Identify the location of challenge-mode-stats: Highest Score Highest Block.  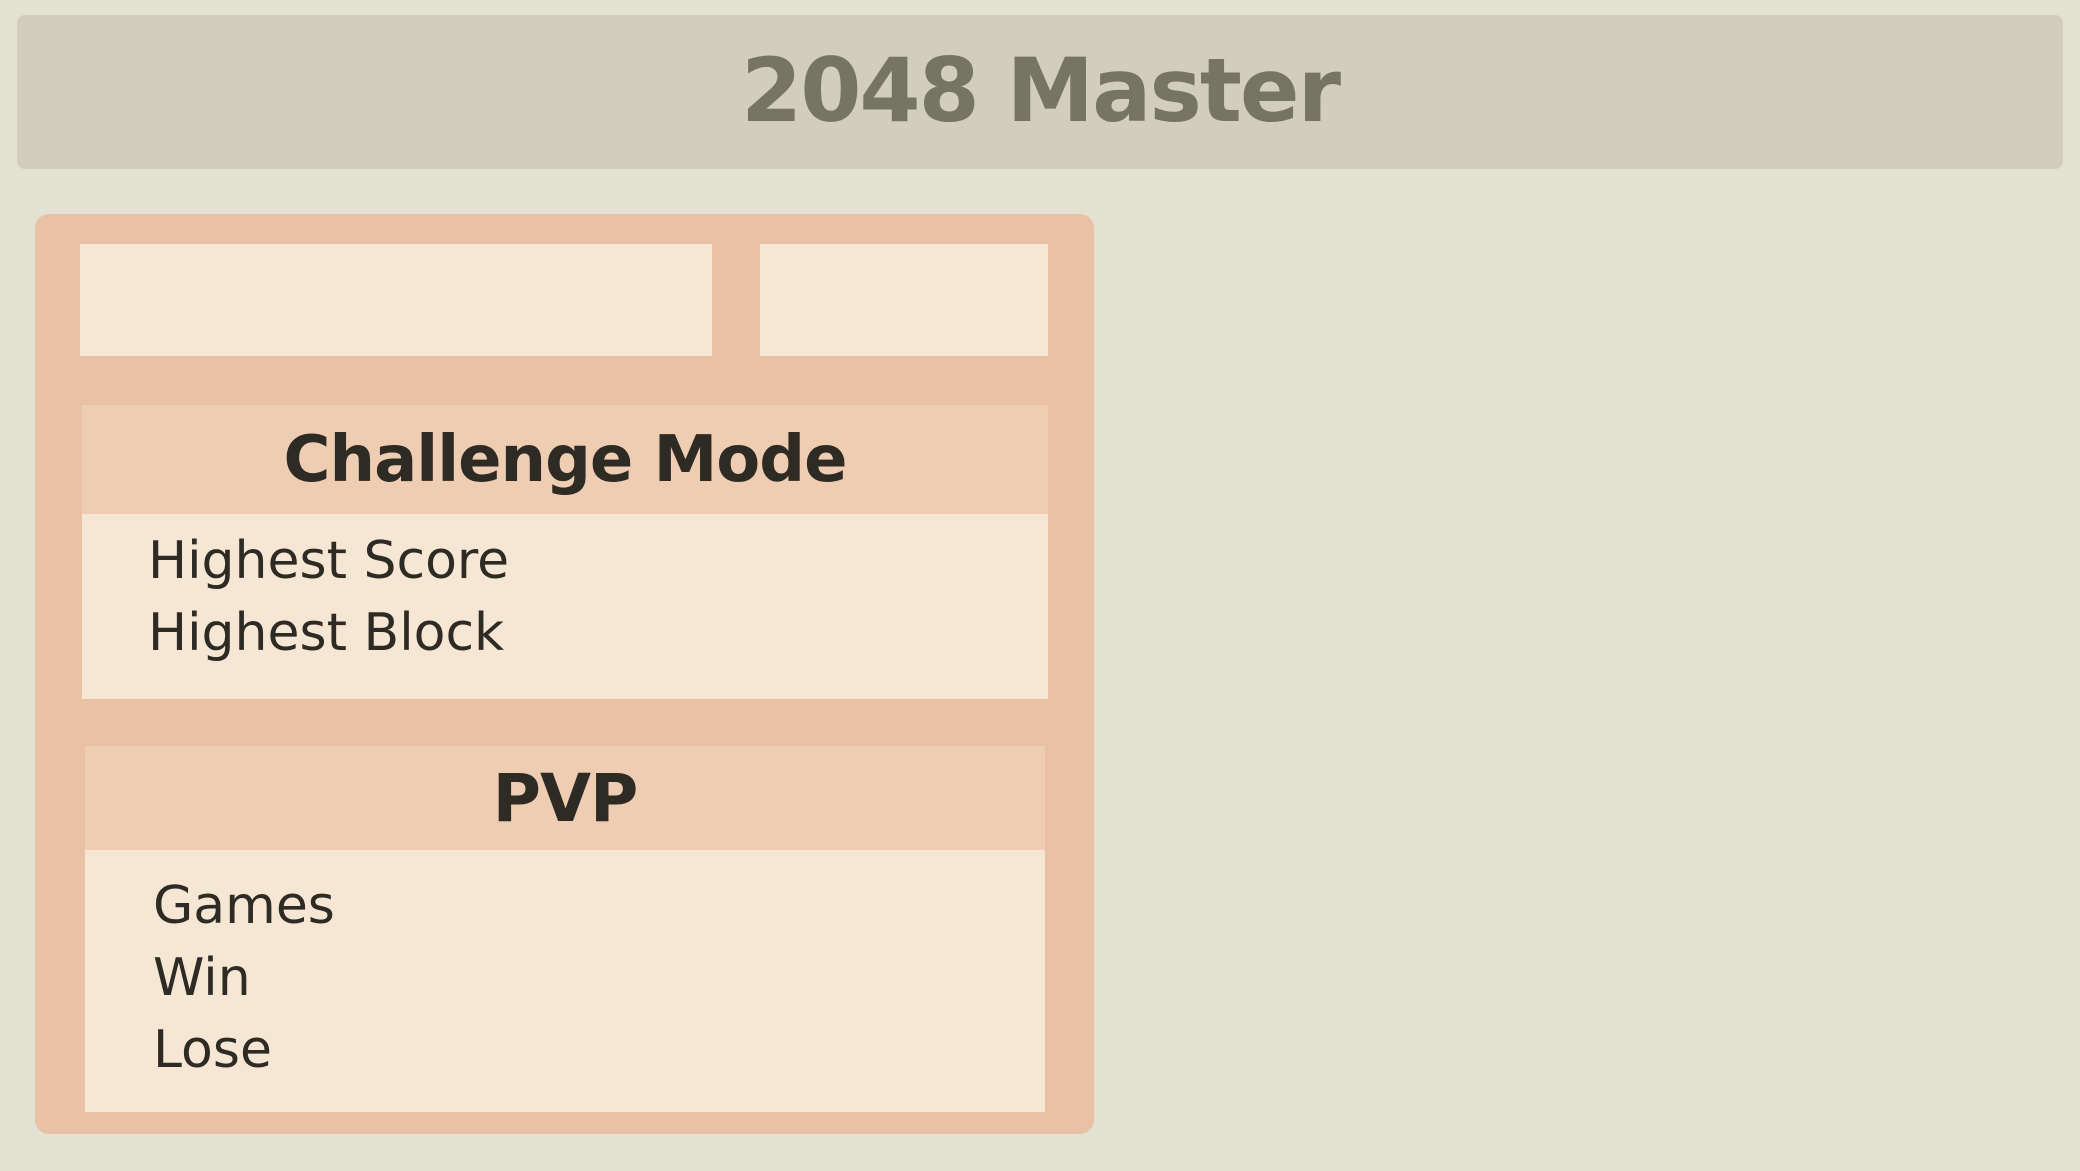
(565, 591).